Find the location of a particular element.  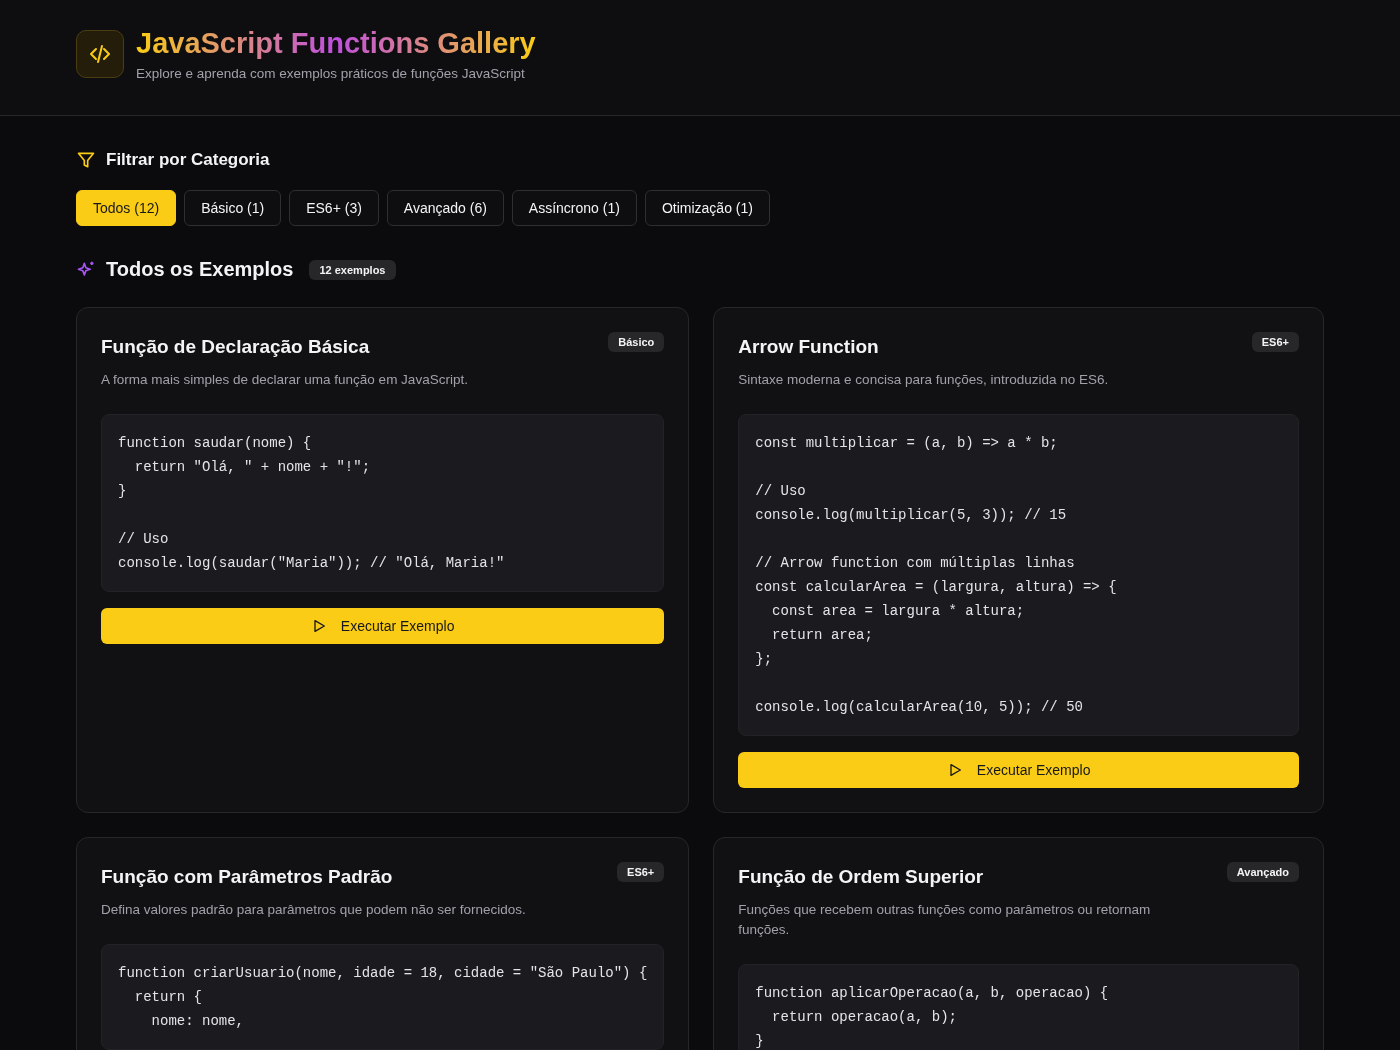

app-subtitle: Explore e aprenda com exemplos práticos de funções JavaScript is located at coordinates (331, 73).